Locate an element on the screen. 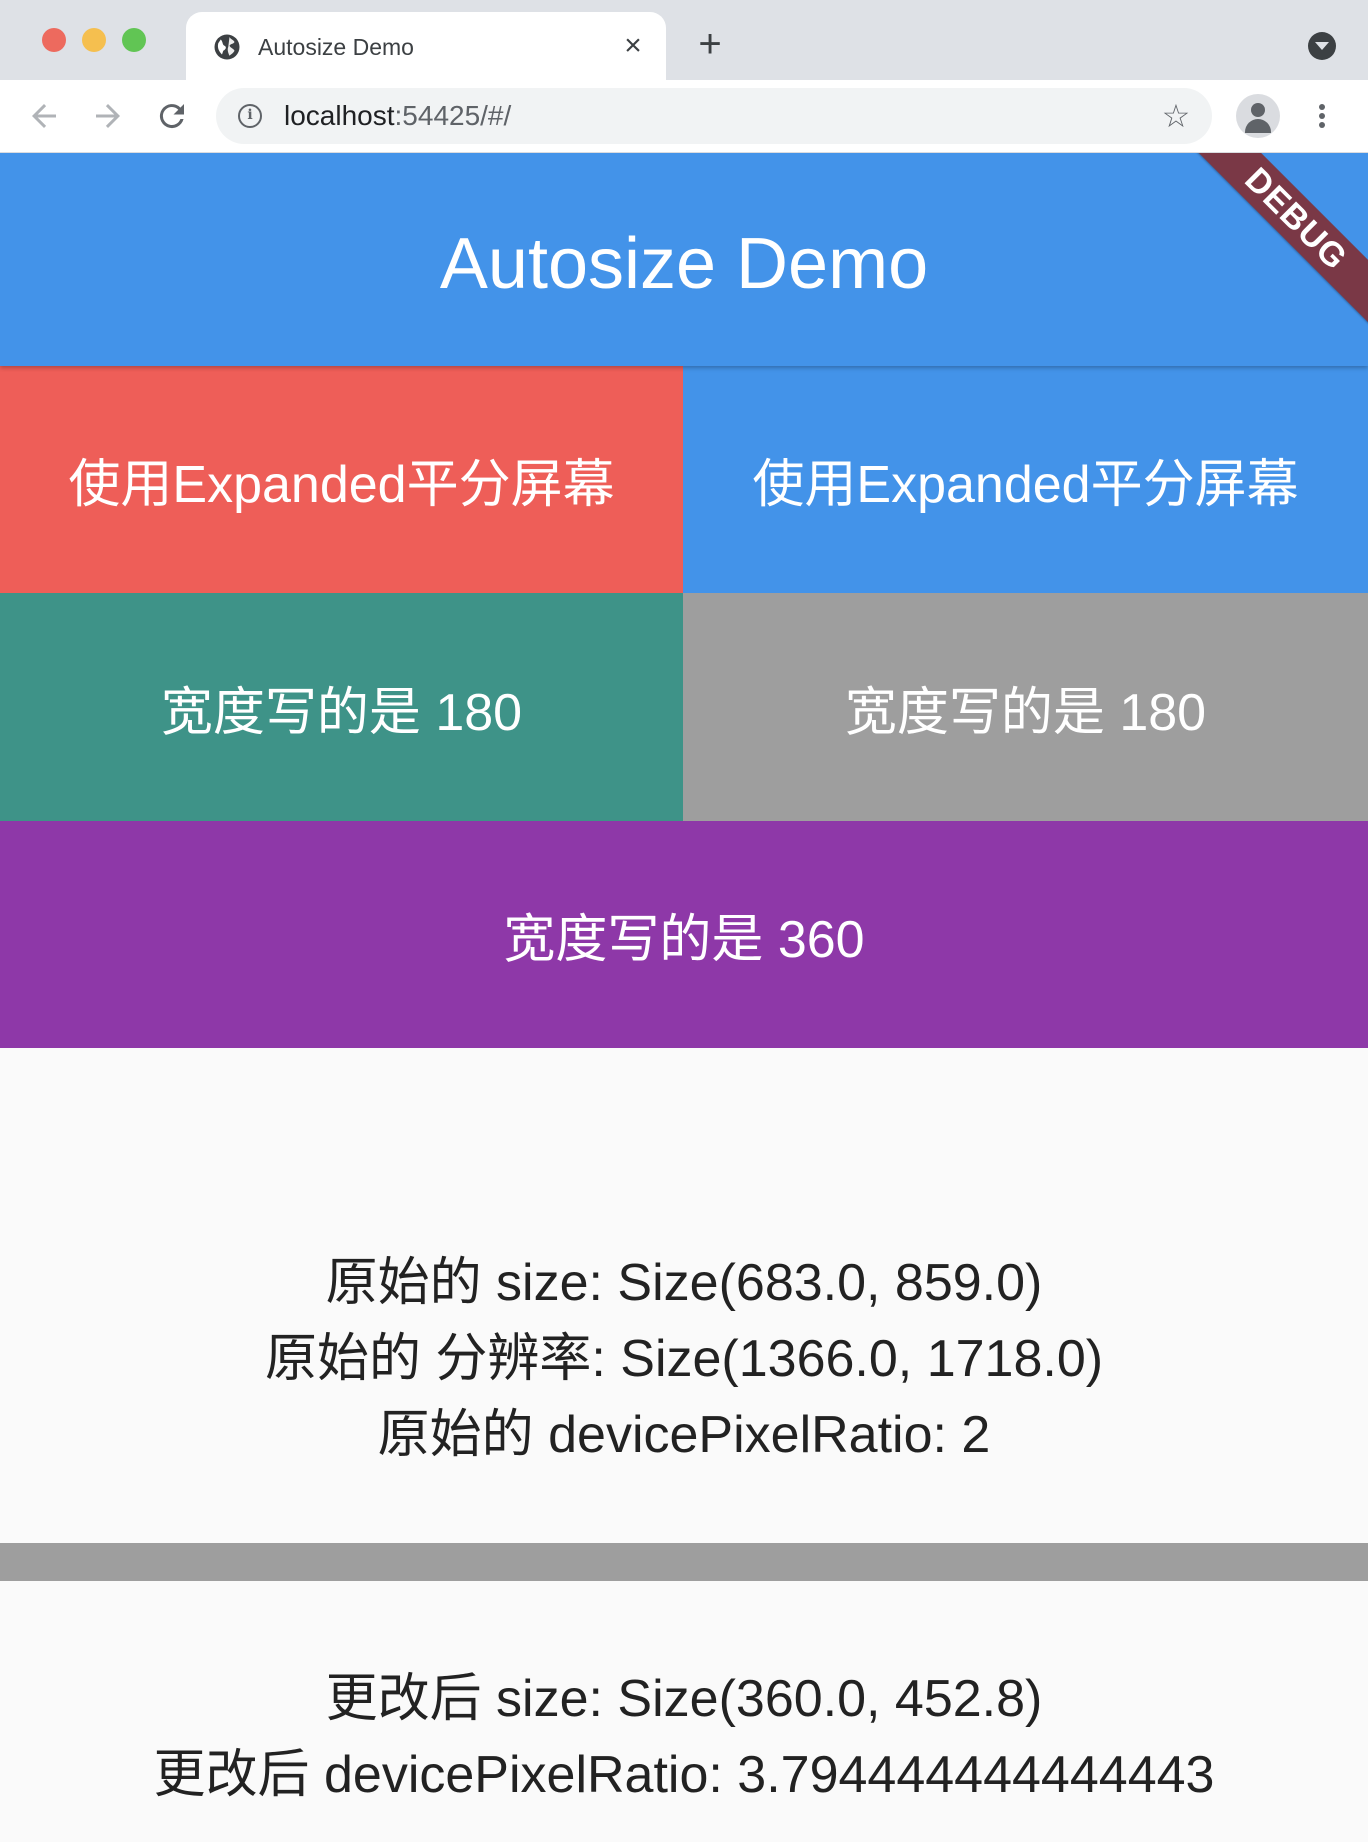  width-180-block-right: 宽度写的是 180 is located at coordinates (1025, 707).